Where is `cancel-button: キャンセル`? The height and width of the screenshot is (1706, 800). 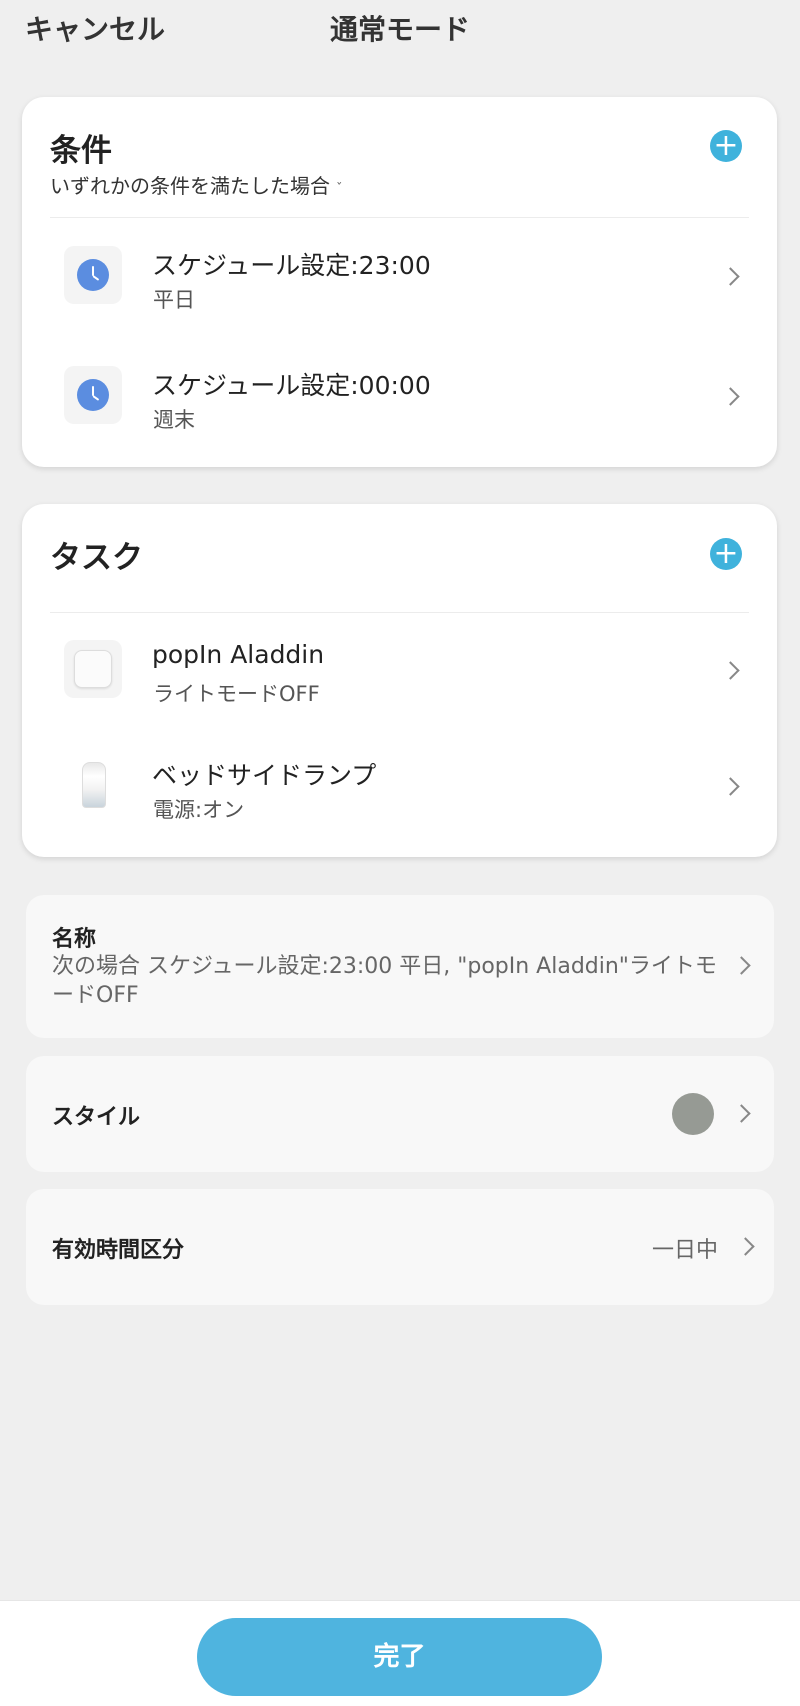
cancel-button: キャンセル is located at coordinates (95, 28).